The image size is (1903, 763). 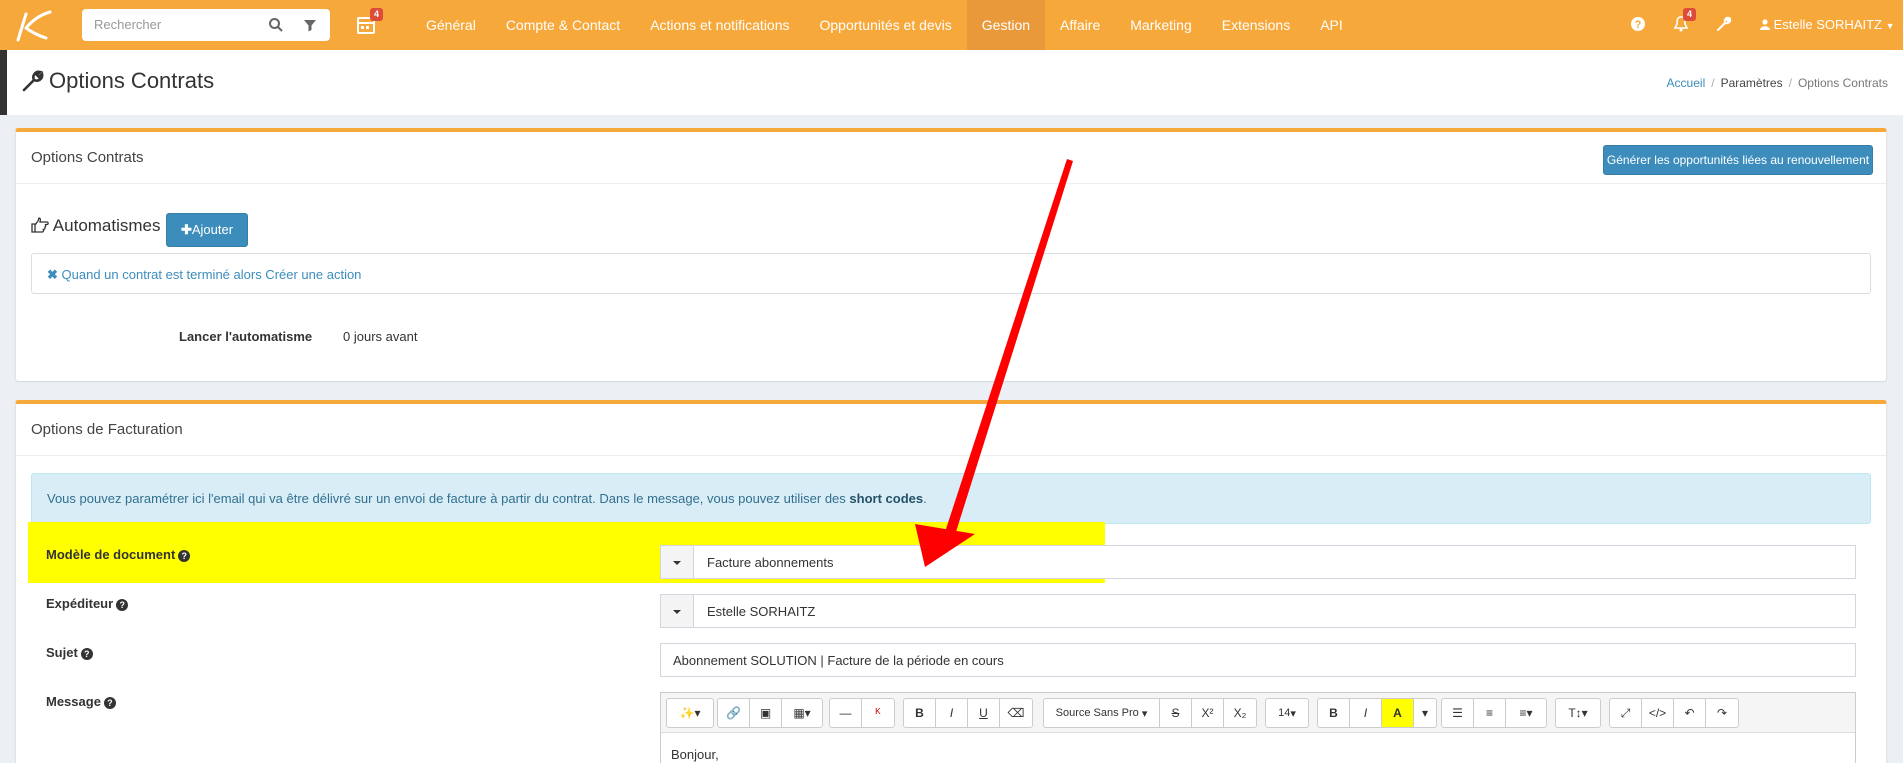 I want to click on chevron-down-icon: ▾, so click(x=1425, y=713).